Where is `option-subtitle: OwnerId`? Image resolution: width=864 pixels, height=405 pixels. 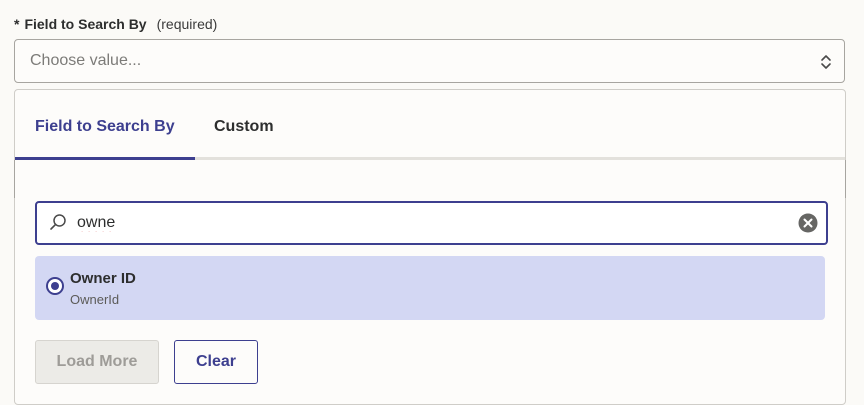
option-subtitle: OwnerId is located at coordinates (95, 299).